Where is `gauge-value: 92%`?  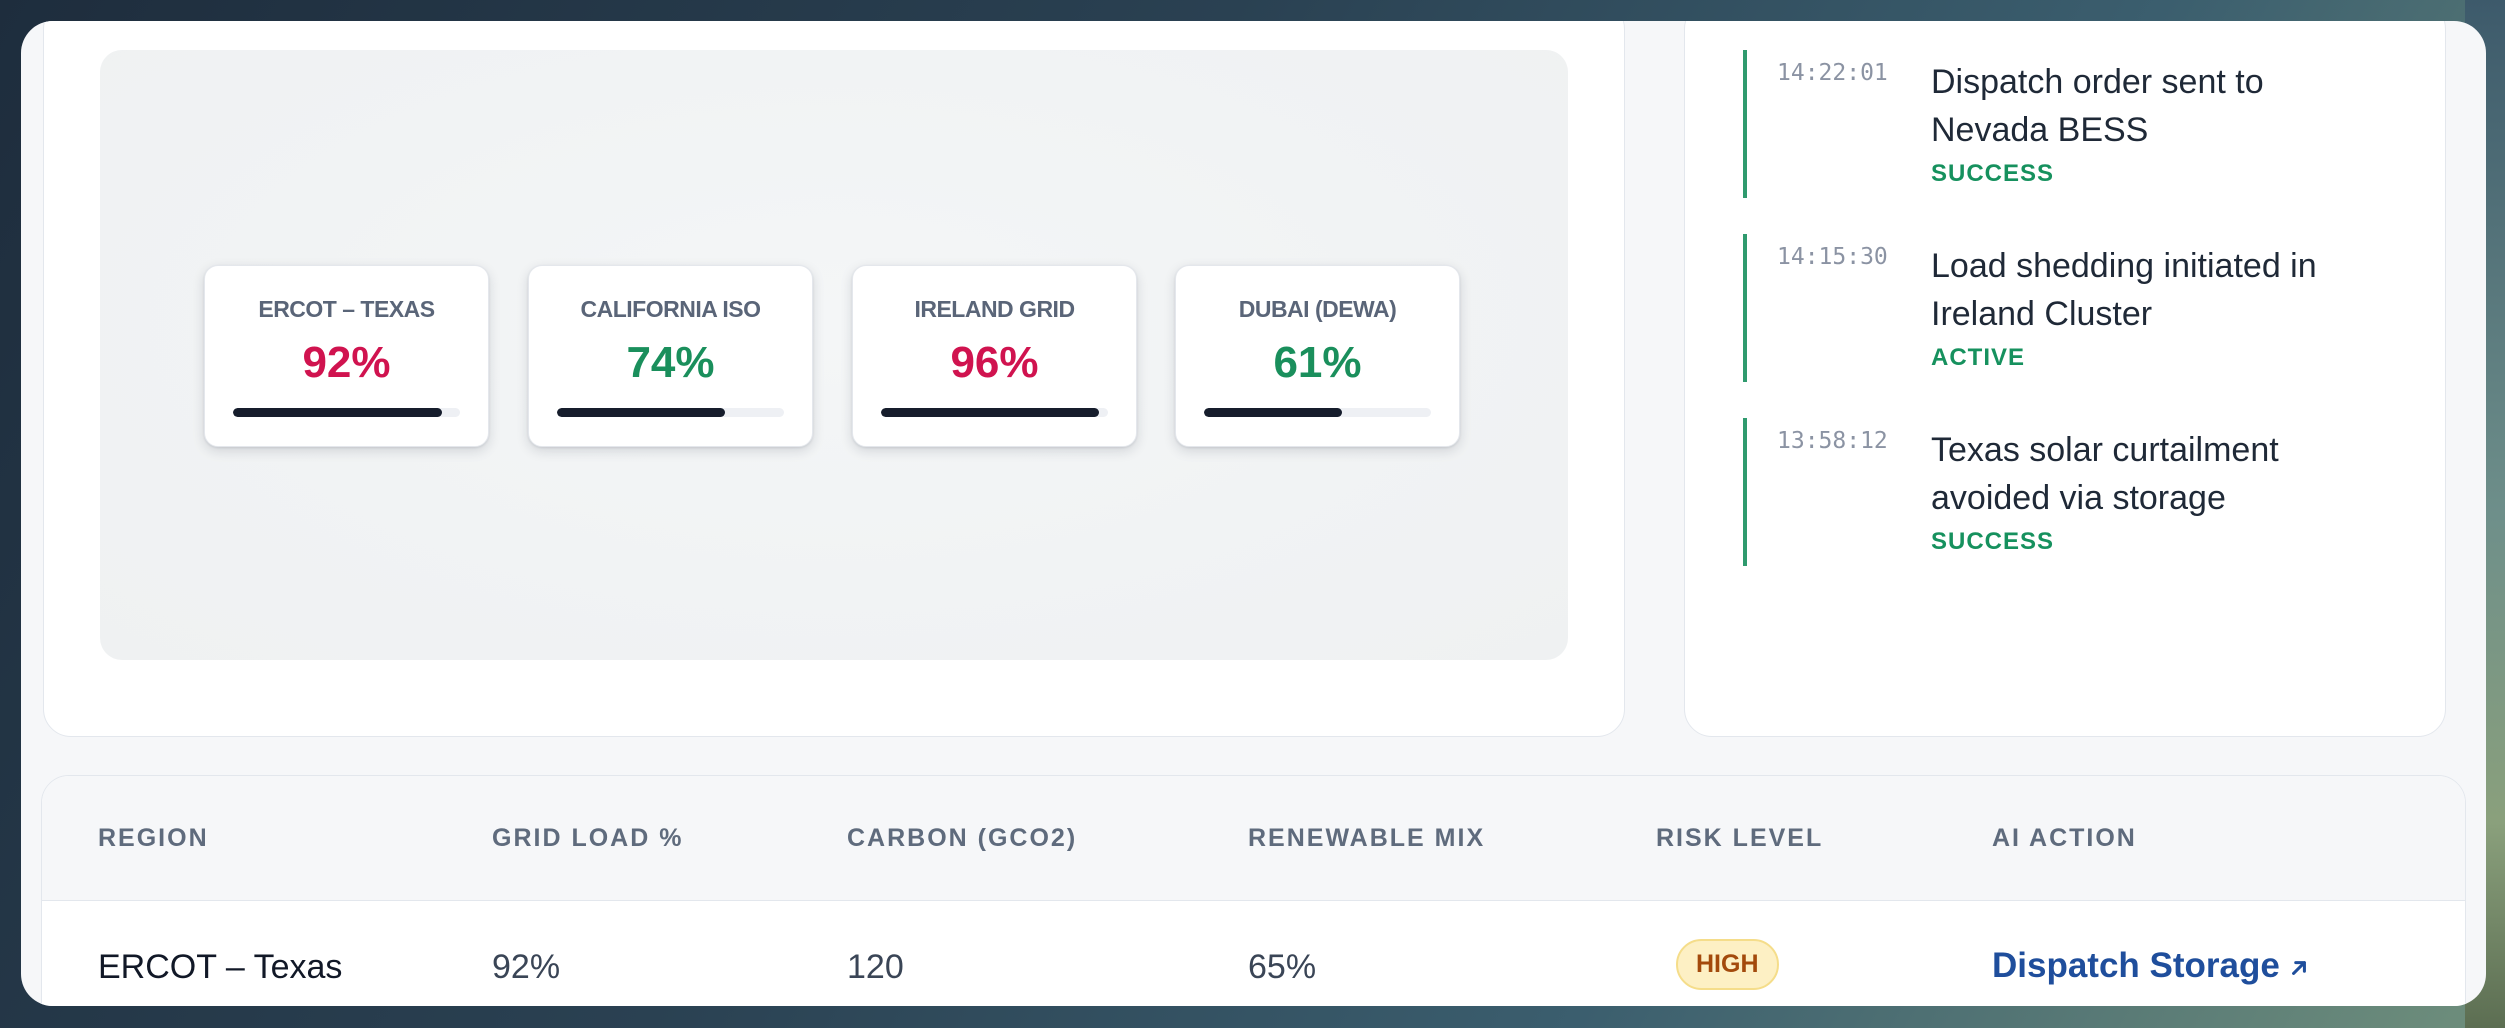
gauge-value: 92% is located at coordinates (346, 362).